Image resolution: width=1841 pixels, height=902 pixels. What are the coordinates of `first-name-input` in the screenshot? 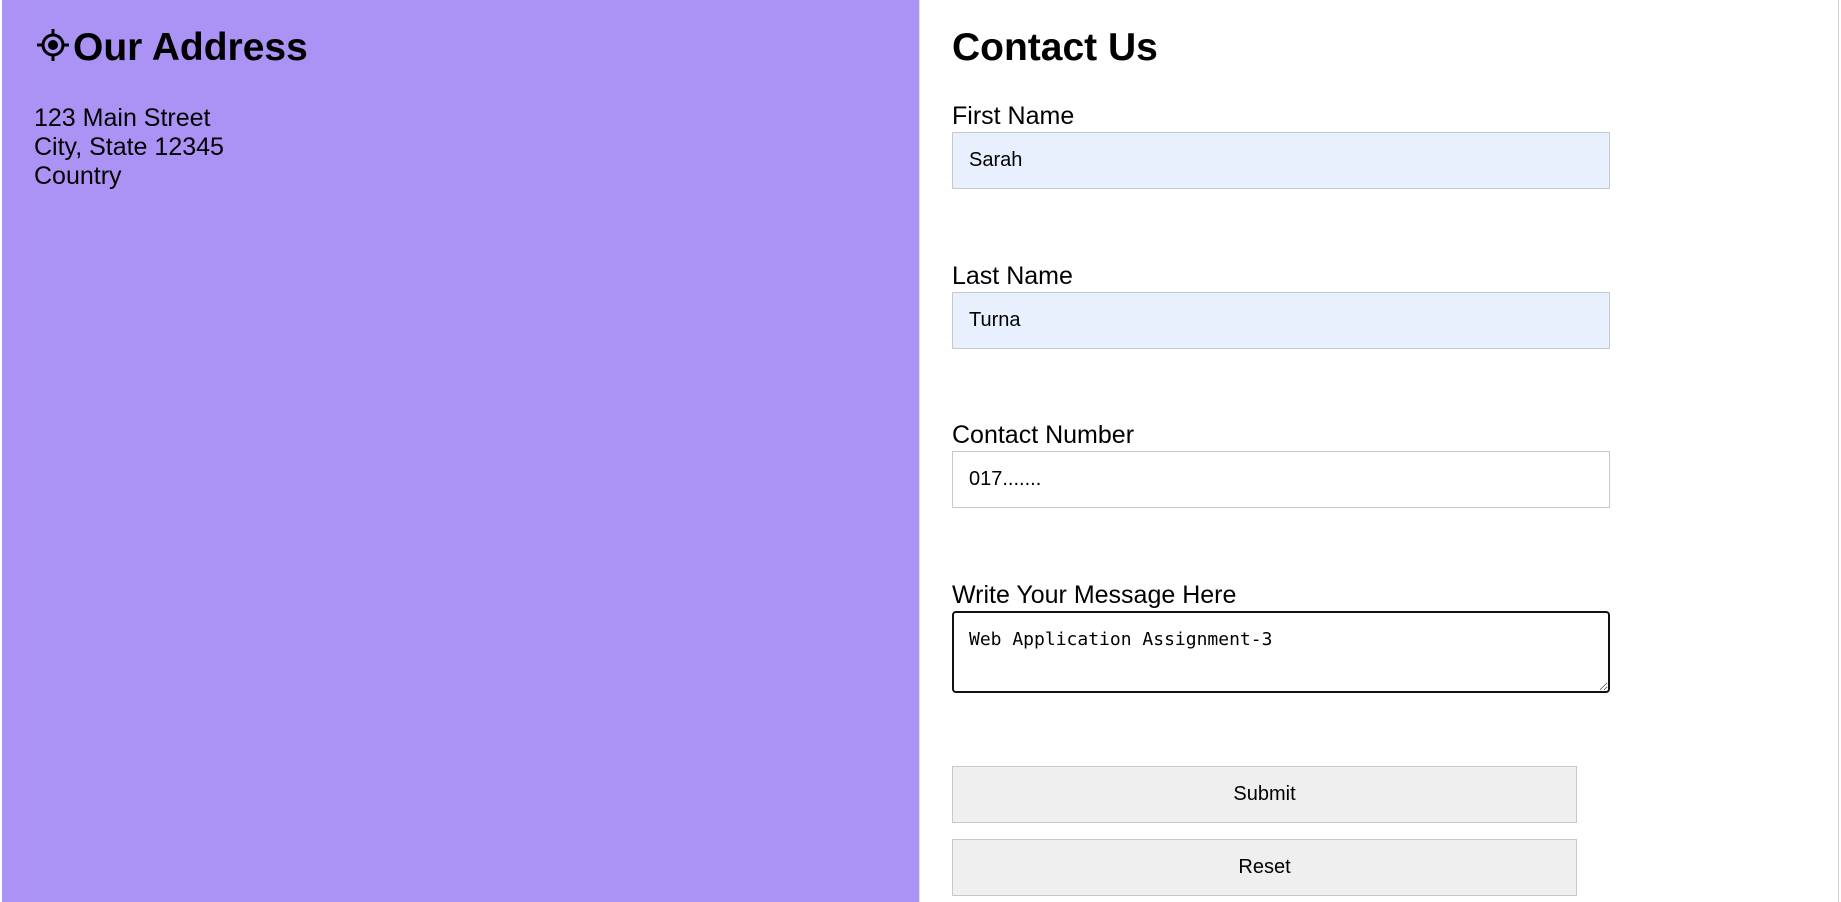 It's located at (1281, 160).